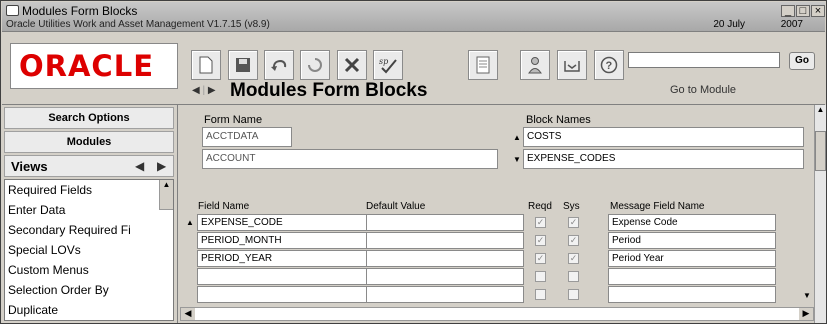  Describe the element at coordinates (29, 166) in the screenshot. I see `views-label: Views` at that location.